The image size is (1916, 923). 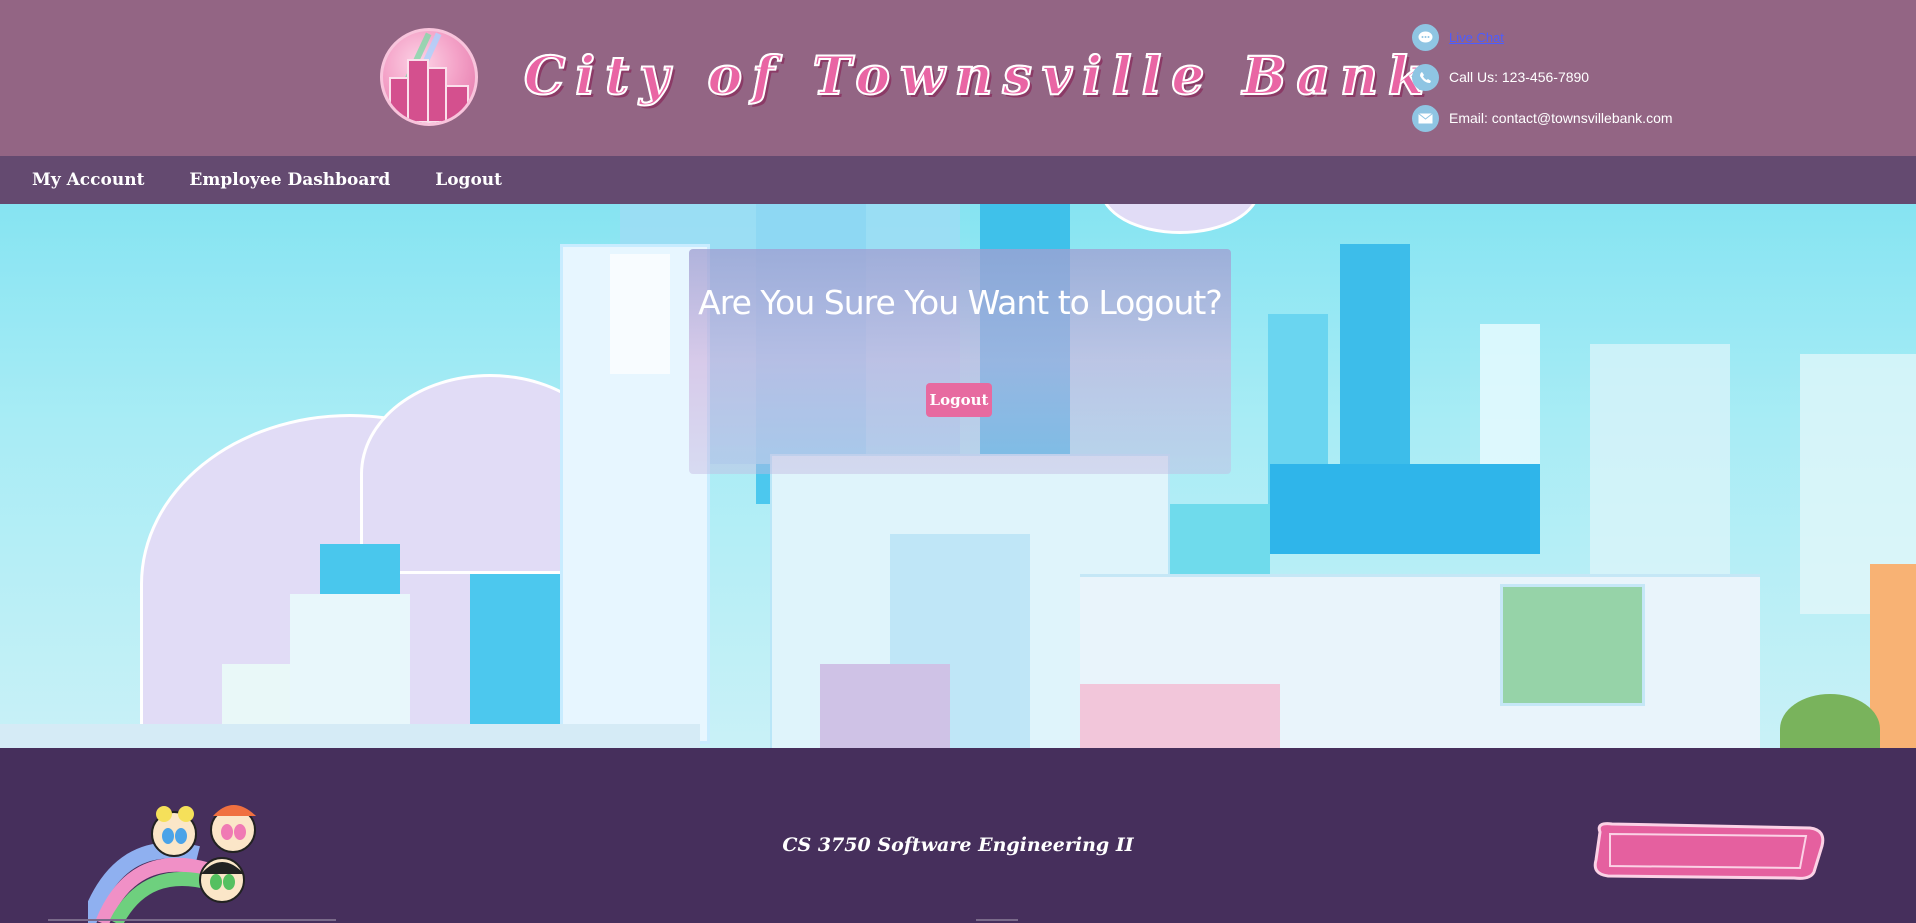 I want to click on logout-confirm-heading: Are You Sure You Want to Logout?, so click(x=960, y=302).